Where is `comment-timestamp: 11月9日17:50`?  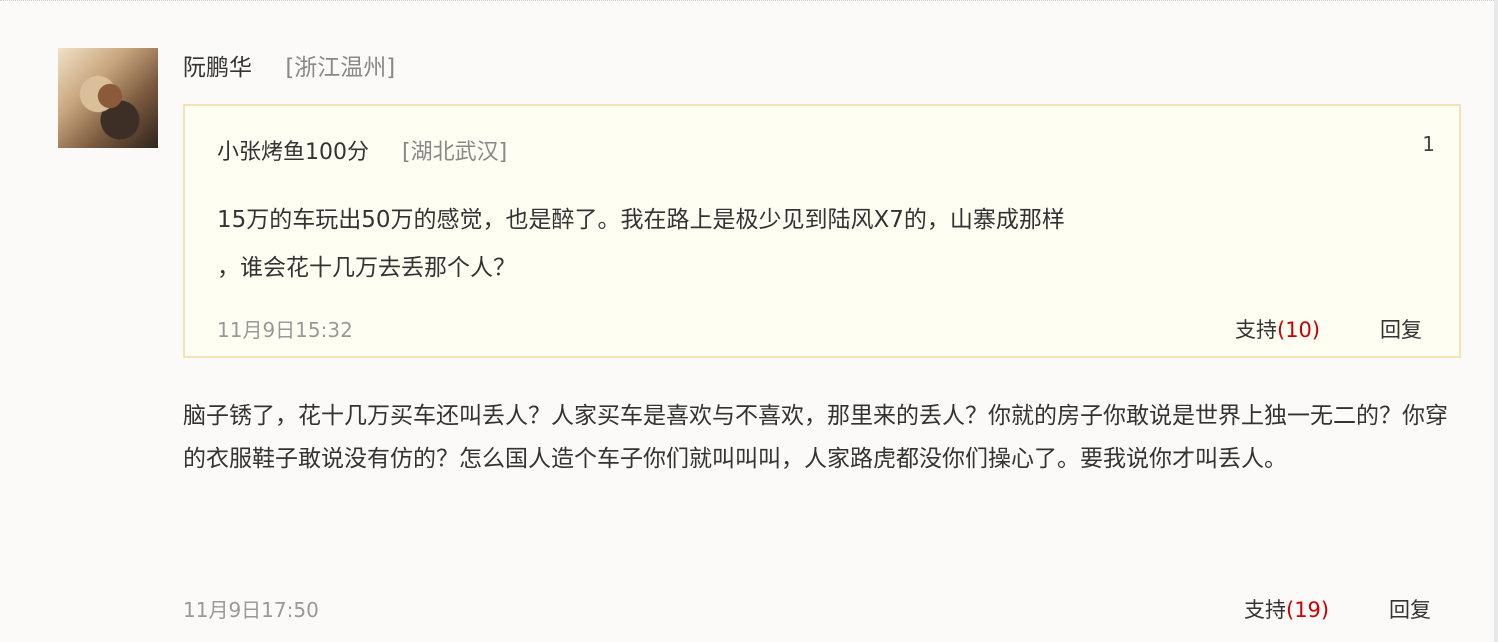 comment-timestamp: 11月9日17:50 is located at coordinates (251, 610).